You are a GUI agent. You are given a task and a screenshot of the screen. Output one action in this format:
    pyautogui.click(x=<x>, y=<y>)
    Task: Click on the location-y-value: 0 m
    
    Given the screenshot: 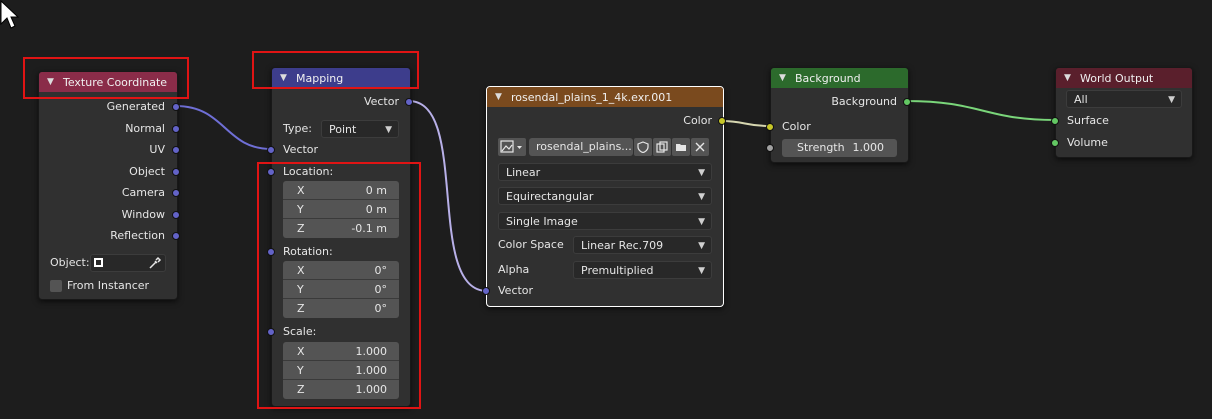 What is the action you would take?
    pyautogui.click(x=376, y=209)
    